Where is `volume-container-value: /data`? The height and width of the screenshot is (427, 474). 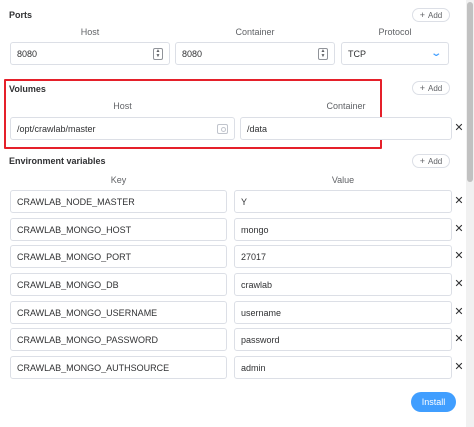
volume-container-value: /data is located at coordinates (257, 128).